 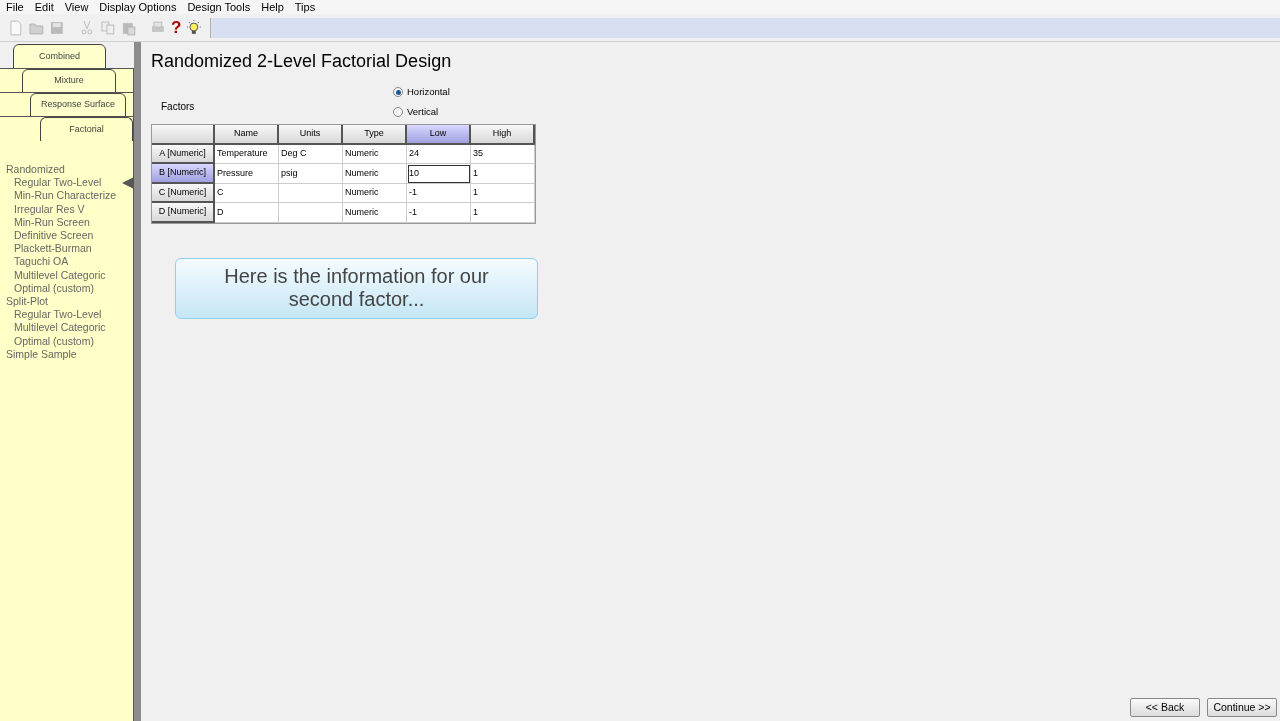 What do you see at coordinates (1242, 707) in the screenshot?
I see `continue-button: Continue >>` at bounding box center [1242, 707].